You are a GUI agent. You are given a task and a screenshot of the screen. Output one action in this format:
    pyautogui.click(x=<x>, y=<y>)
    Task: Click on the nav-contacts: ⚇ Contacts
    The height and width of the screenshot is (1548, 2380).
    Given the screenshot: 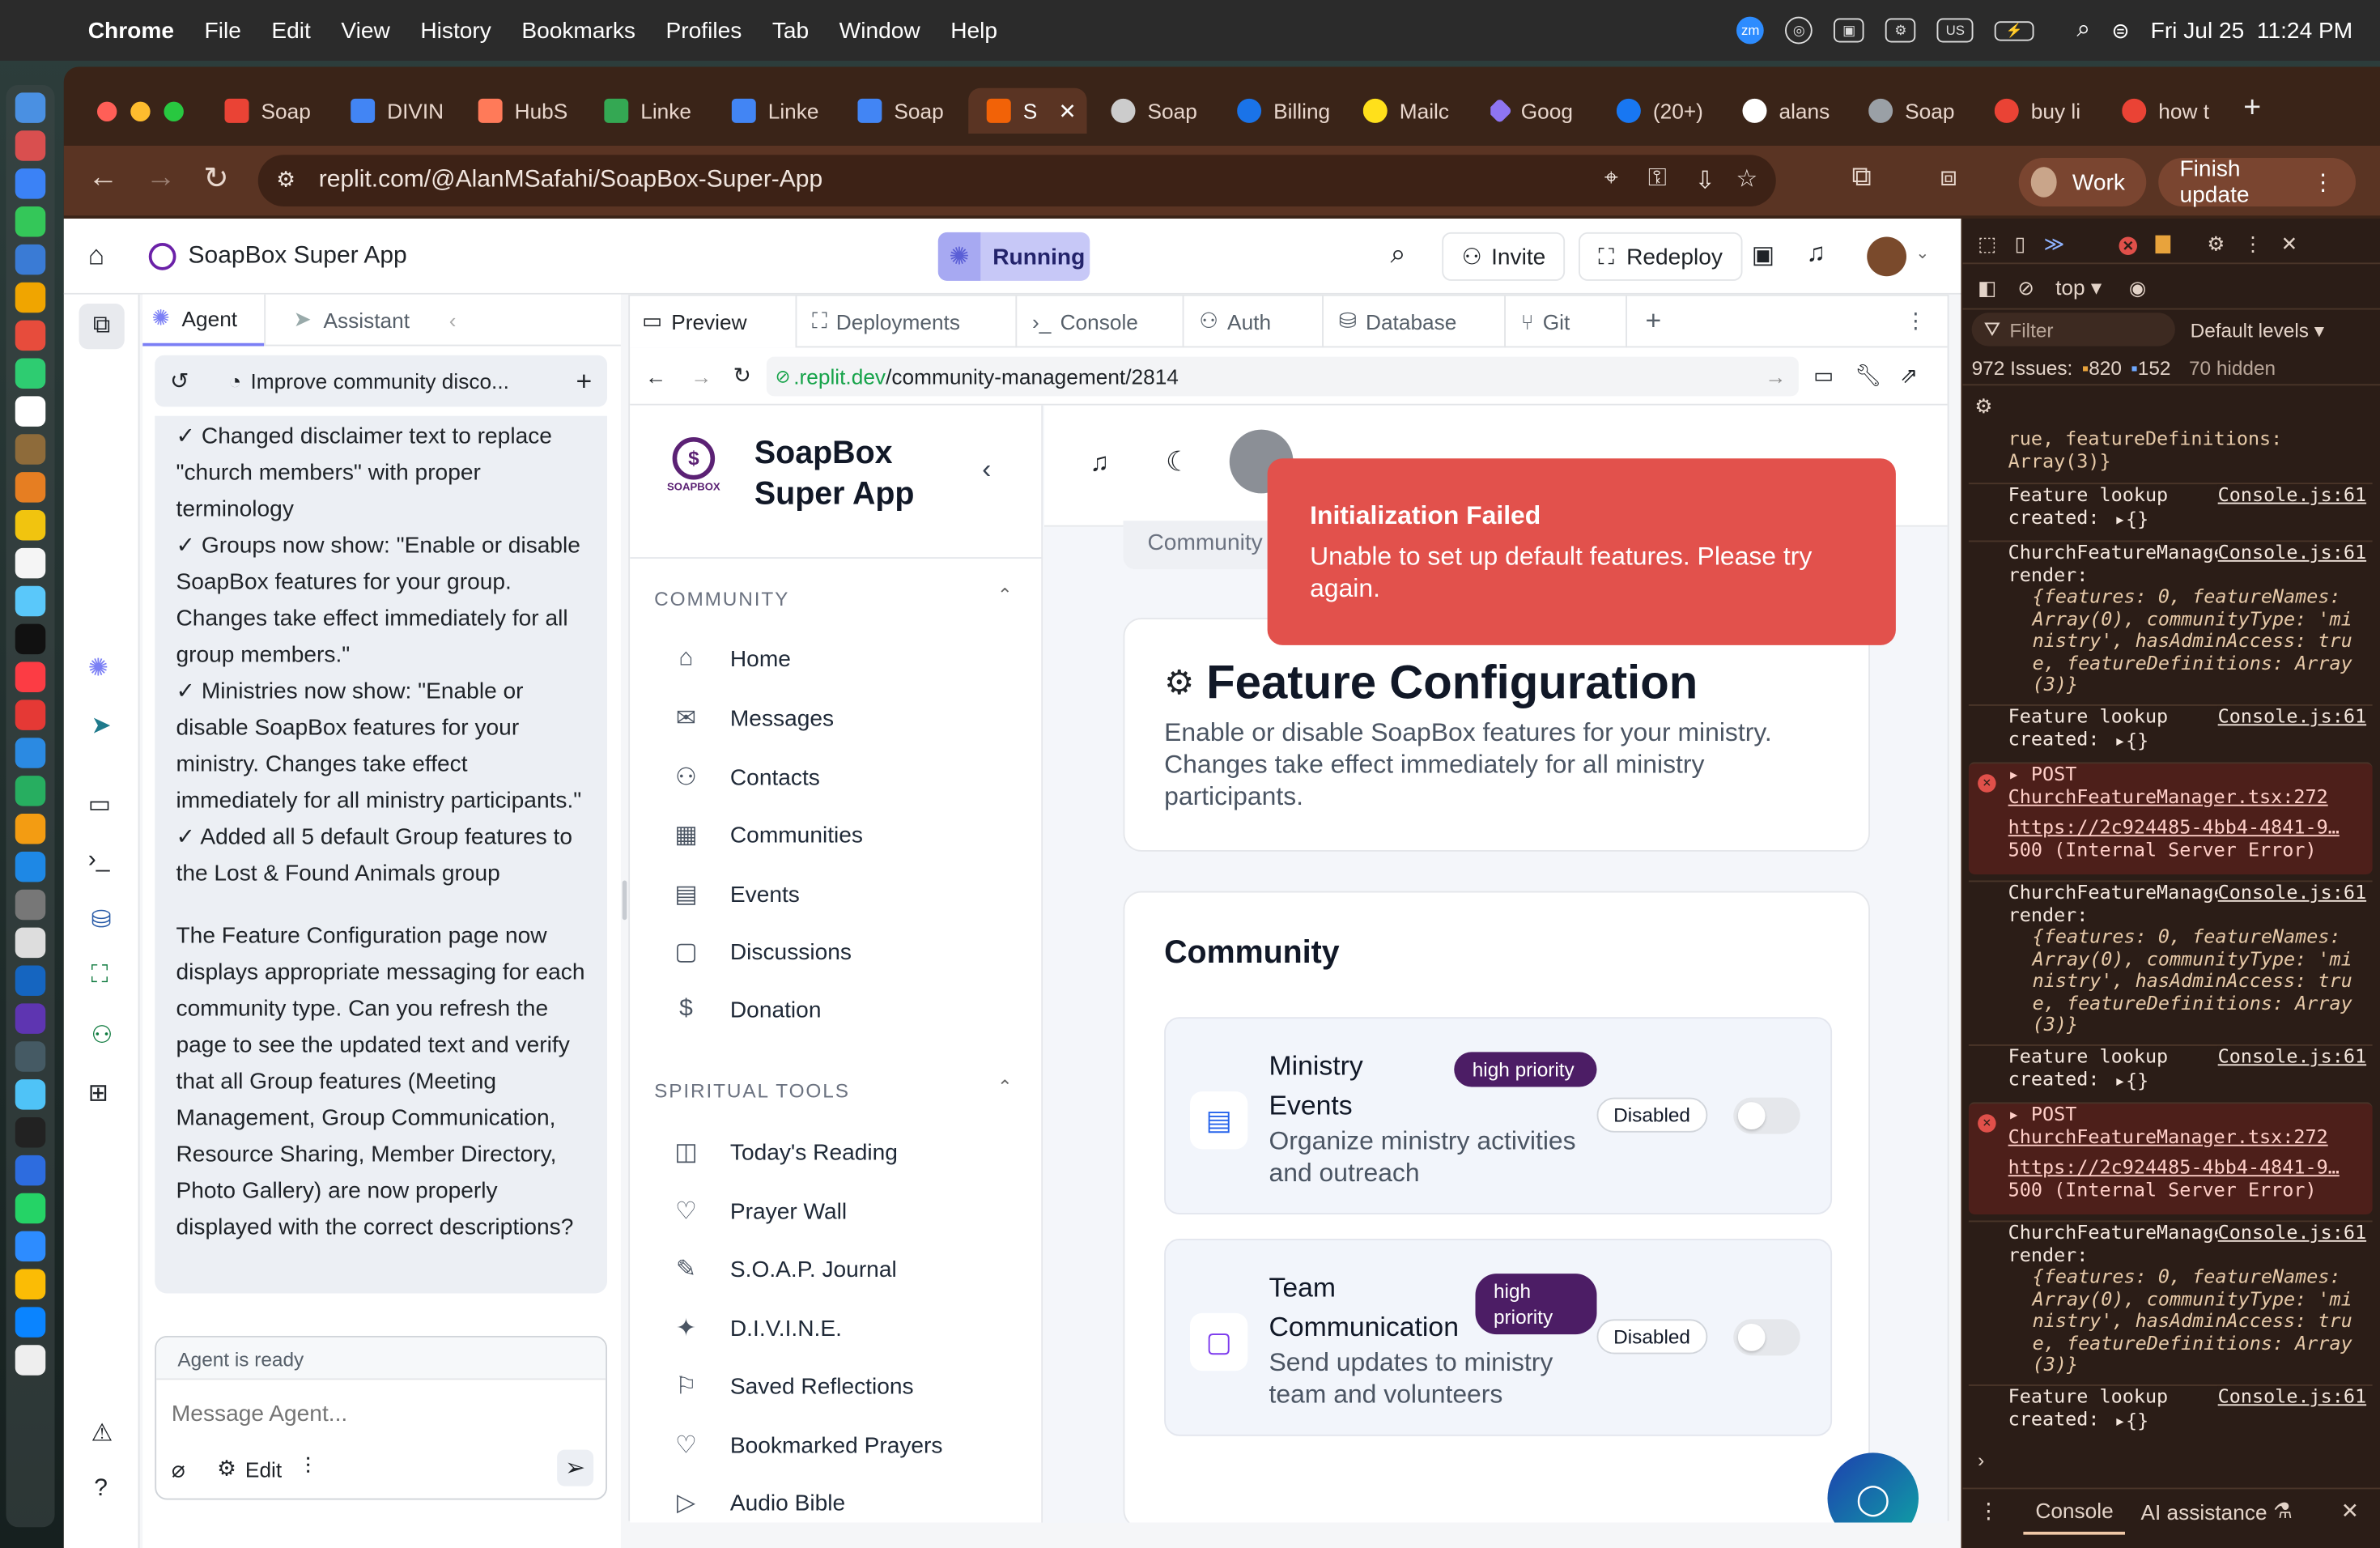 What is the action you would take?
    pyautogui.click(x=747, y=778)
    